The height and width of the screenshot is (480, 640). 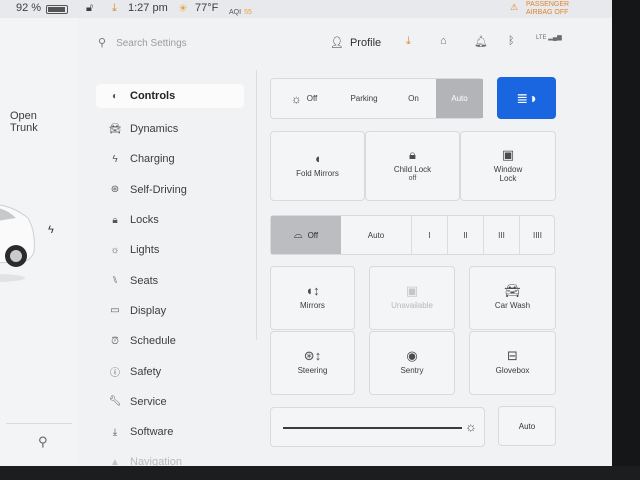 I want to click on window-lock-button: ▣ Window Lock, so click(x=508, y=166).